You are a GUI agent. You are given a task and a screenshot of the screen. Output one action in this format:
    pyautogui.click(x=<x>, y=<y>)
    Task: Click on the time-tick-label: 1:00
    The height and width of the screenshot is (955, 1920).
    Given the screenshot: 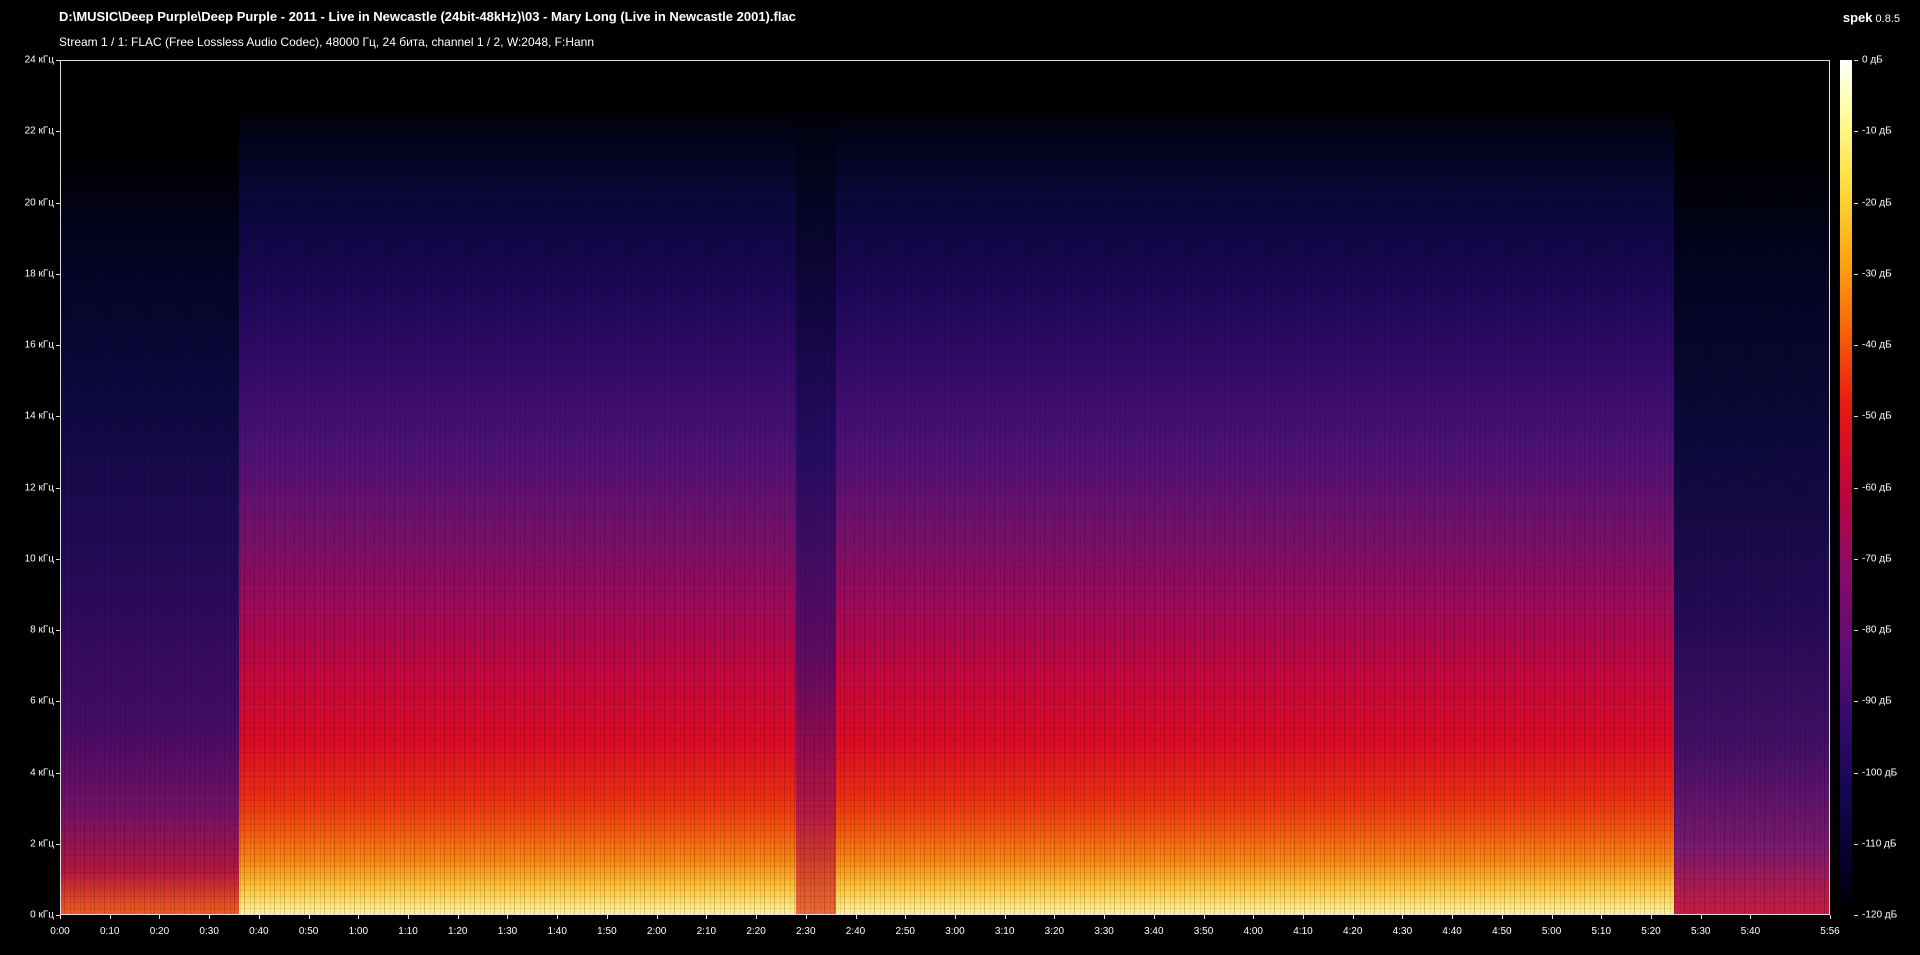 What is the action you would take?
    pyautogui.click(x=358, y=931)
    